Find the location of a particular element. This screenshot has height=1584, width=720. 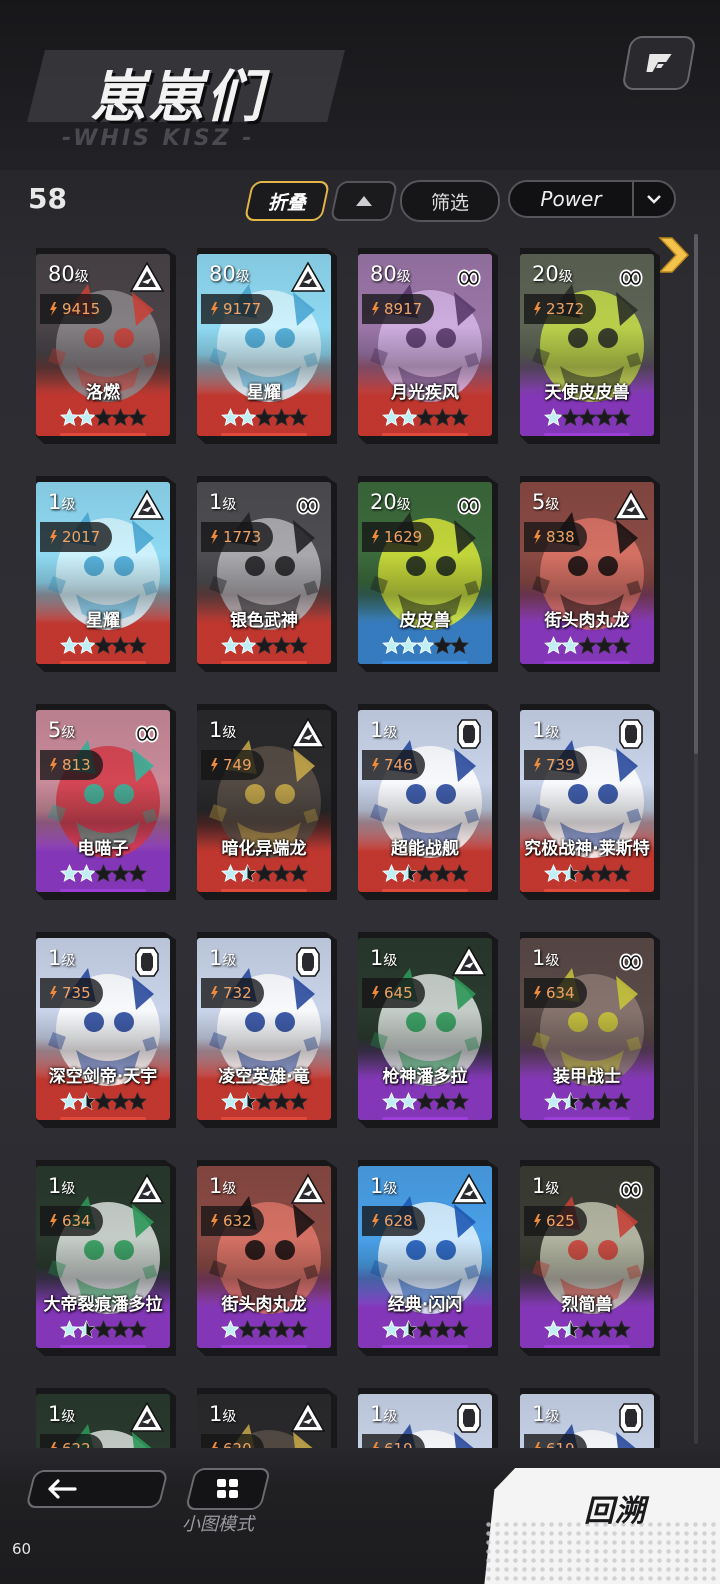

creature-card: 1级 634 大帝裂痕潘多拉 is located at coordinates (106, 1258).